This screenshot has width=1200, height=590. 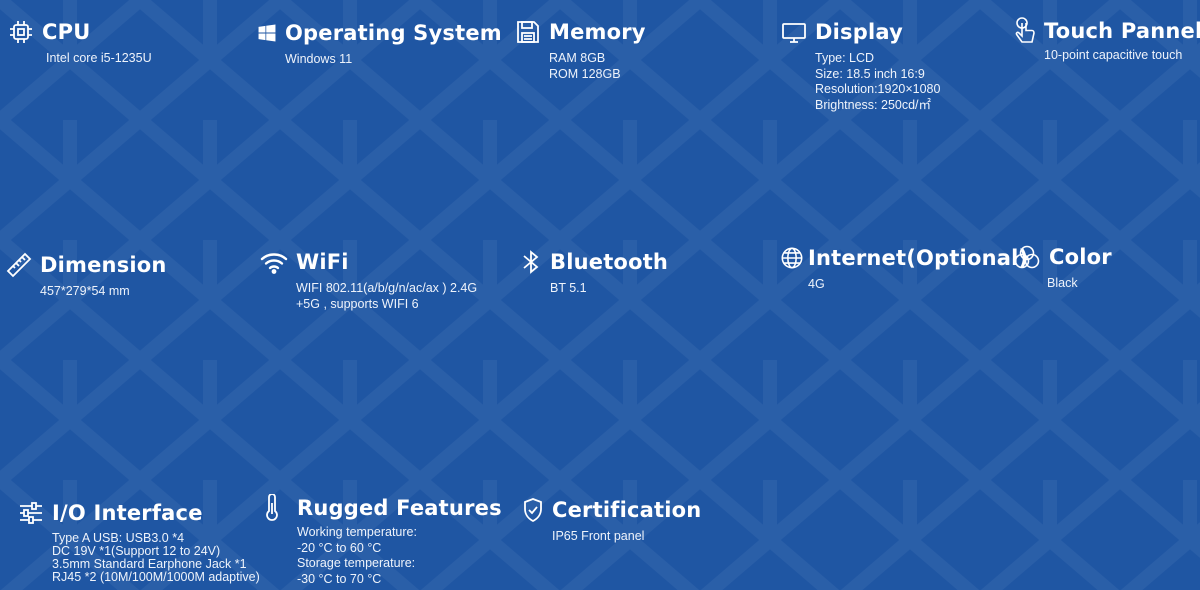 What do you see at coordinates (1025, 31) in the screenshot?
I see `touch-hand-icon` at bounding box center [1025, 31].